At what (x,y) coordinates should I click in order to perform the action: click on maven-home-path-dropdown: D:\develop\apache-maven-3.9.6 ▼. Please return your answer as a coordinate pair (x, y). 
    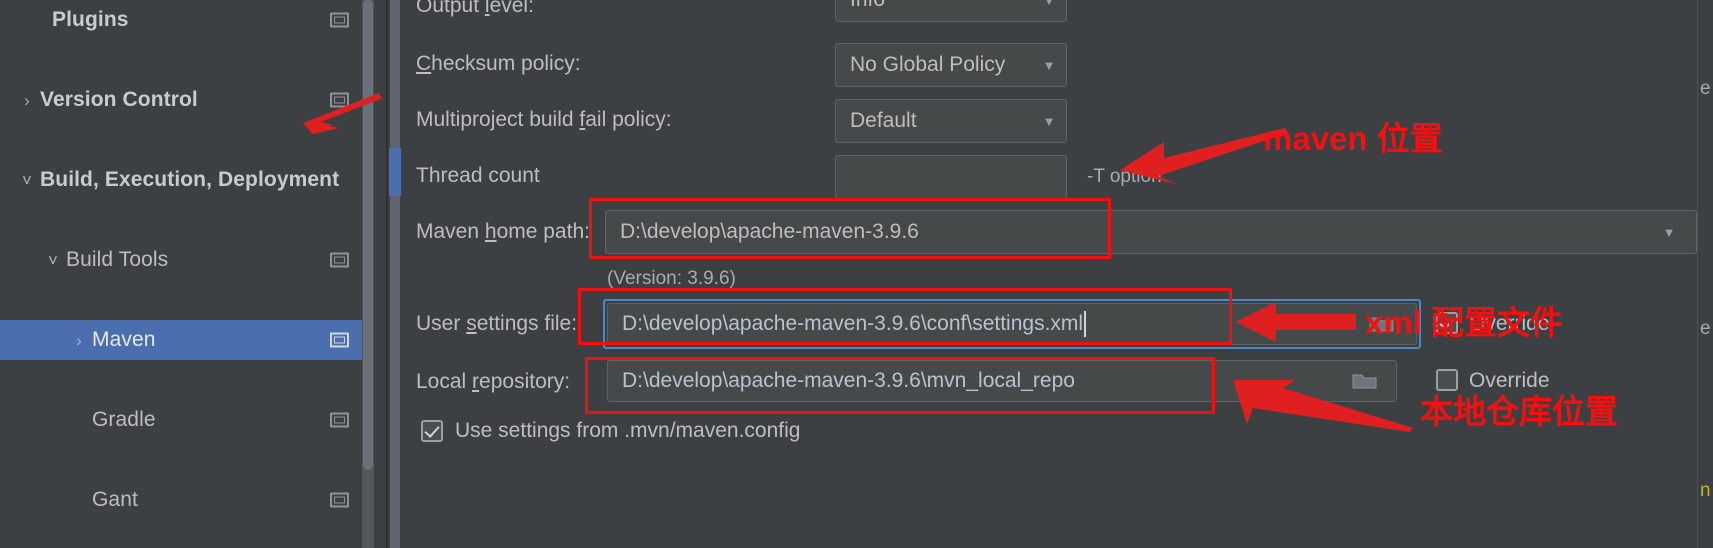
    Looking at the image, I should click on (1151, 232).